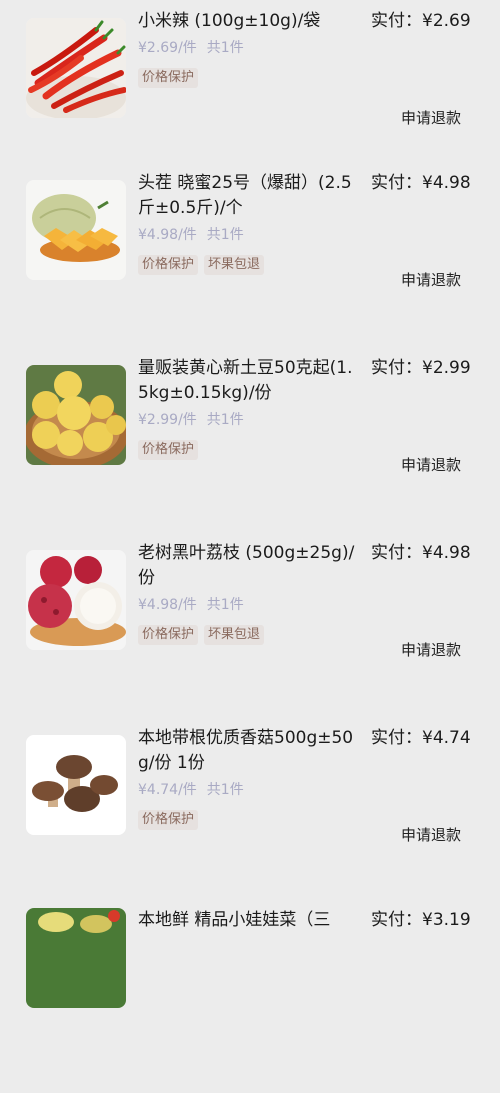 This screenshot has height=1093, width=500. Describe the element at coordinates (76, 230) in the screenshot. I see `product-image-melon` at that location.